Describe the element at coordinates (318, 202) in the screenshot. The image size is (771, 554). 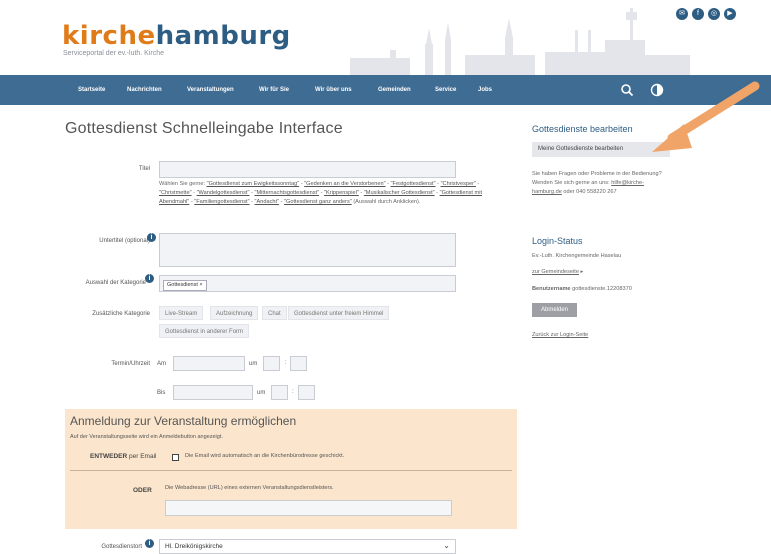
I see `titel-option-12: "Gottesdienst ganz anders"` at that location.